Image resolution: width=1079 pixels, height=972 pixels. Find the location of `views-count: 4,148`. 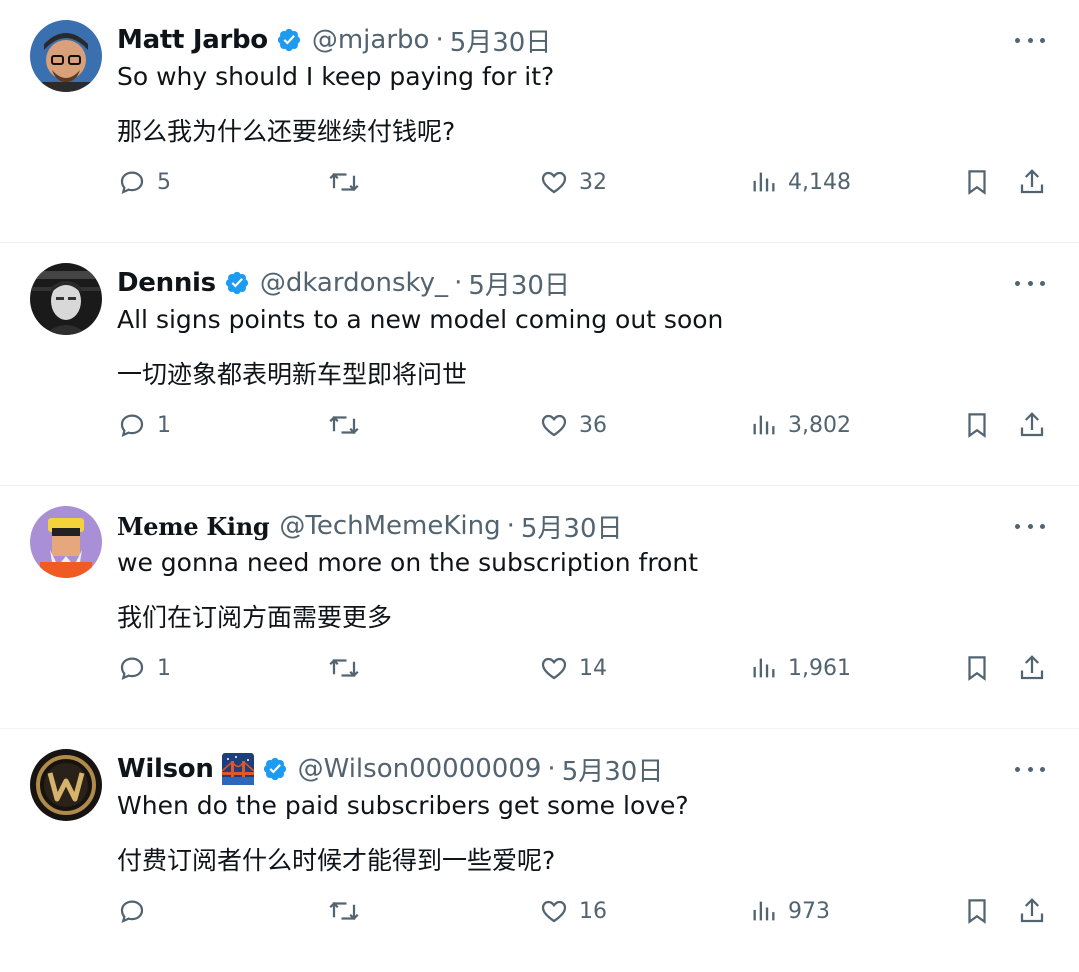

views-count: 4,148 is located at coordinates (819, 182).